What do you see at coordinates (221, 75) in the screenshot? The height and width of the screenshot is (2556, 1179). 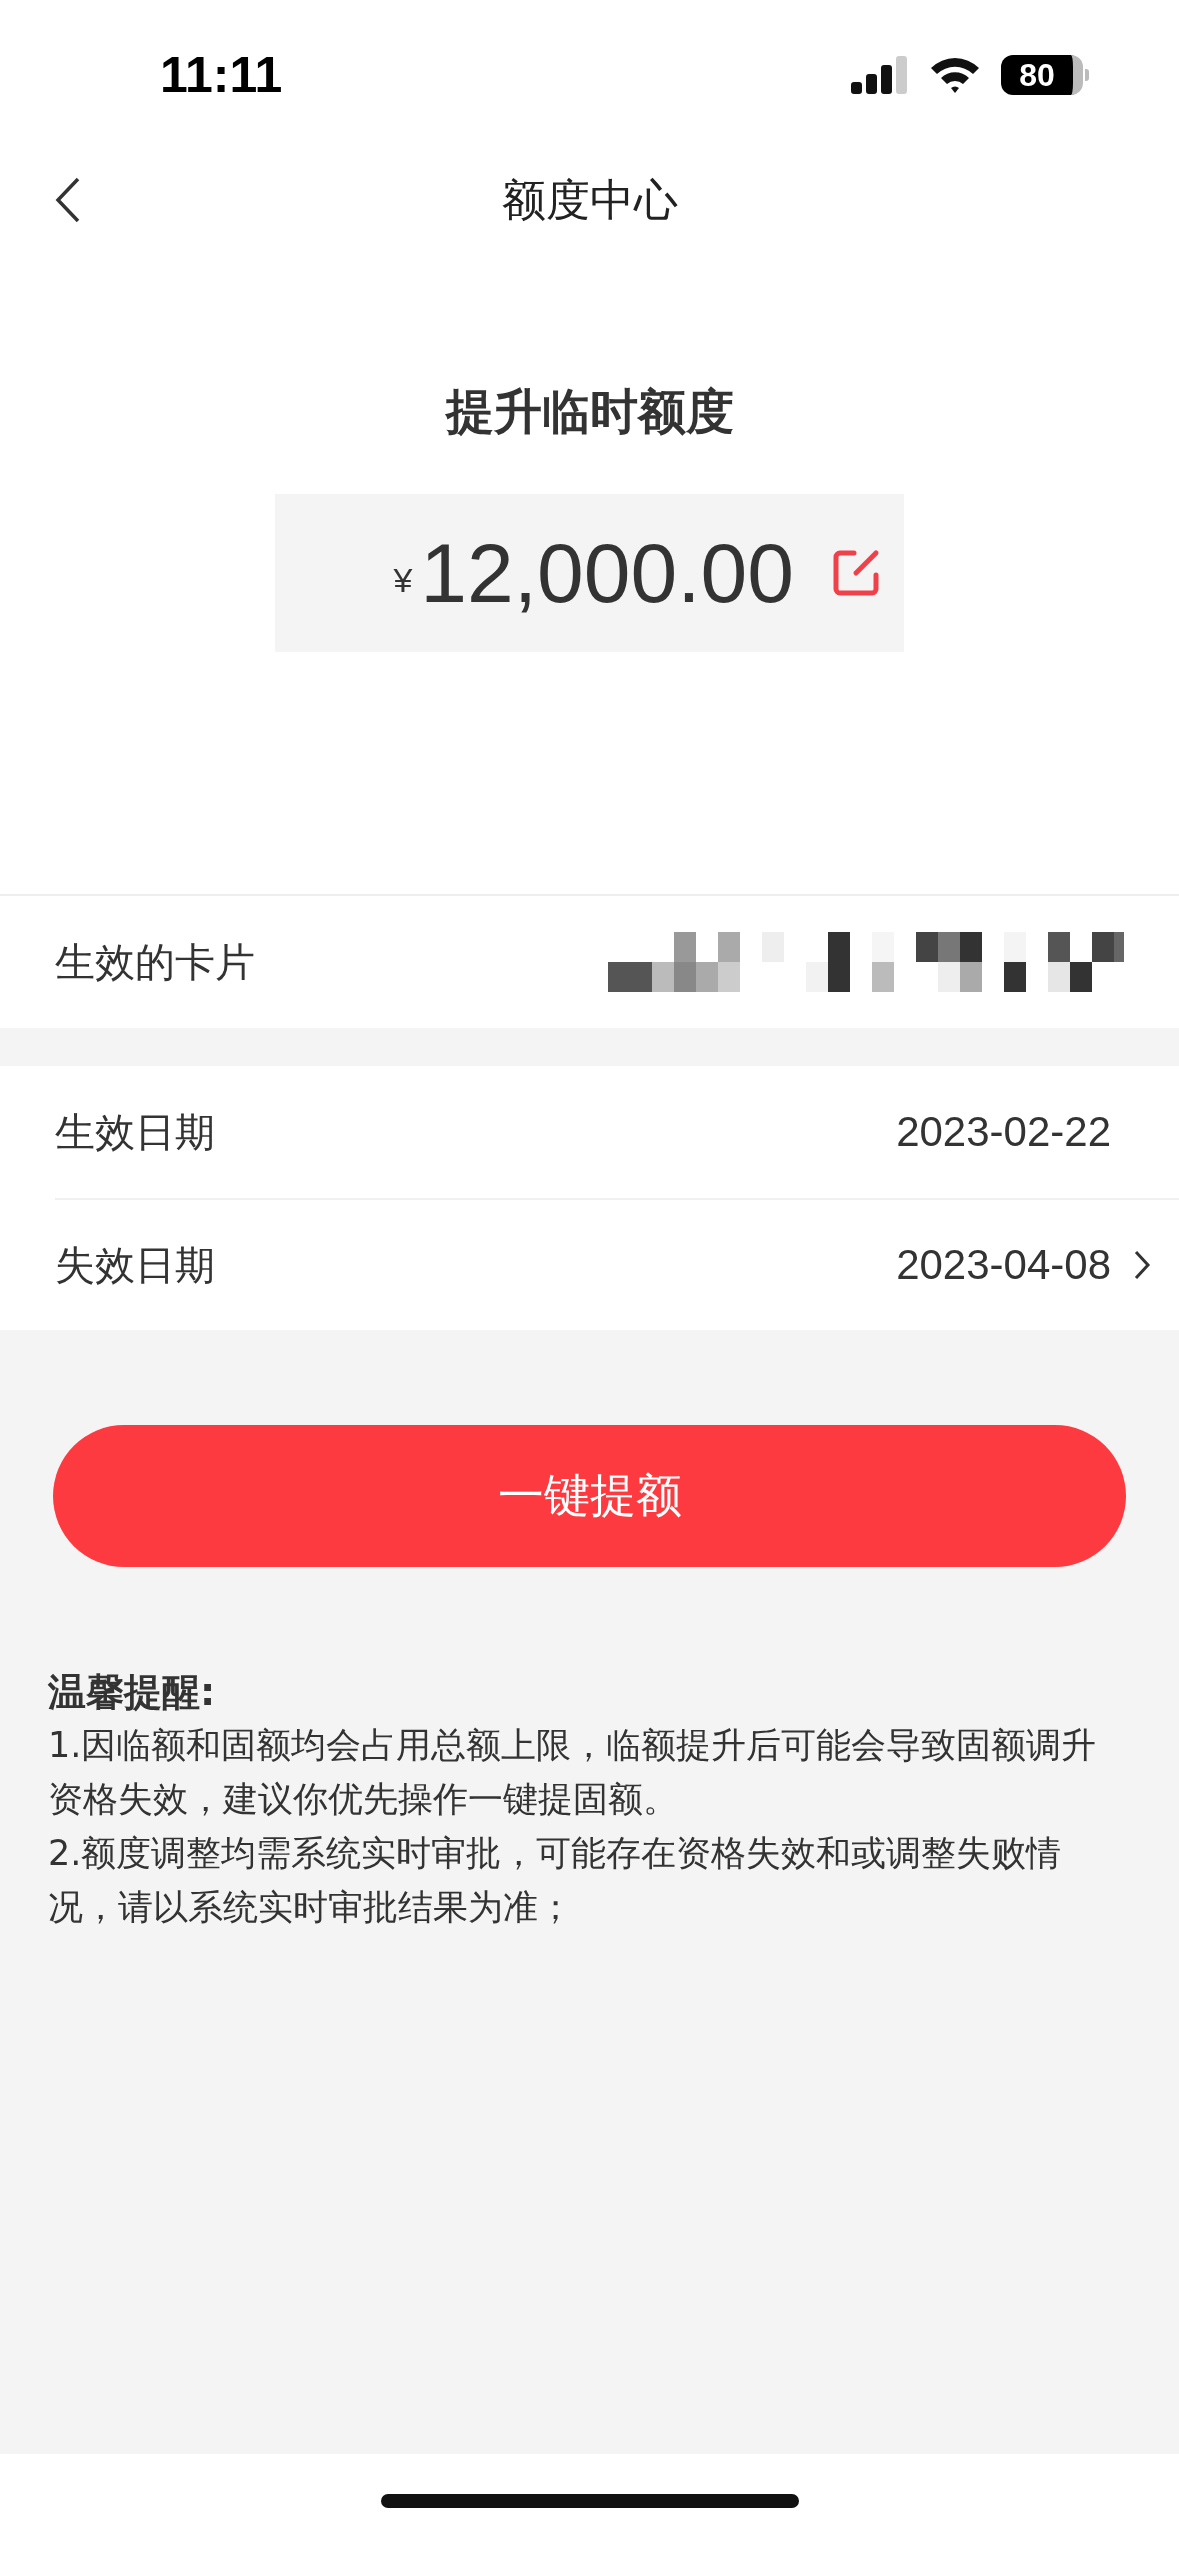 I see `status-time: 11:11` at bounding box center [221, 75].